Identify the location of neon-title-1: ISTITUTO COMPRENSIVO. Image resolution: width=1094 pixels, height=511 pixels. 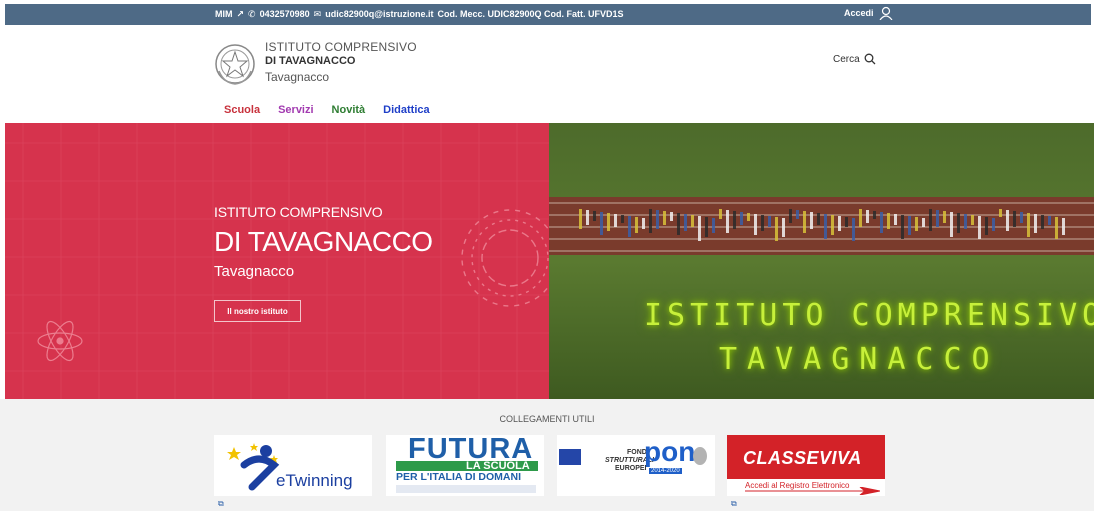
(869, 315).